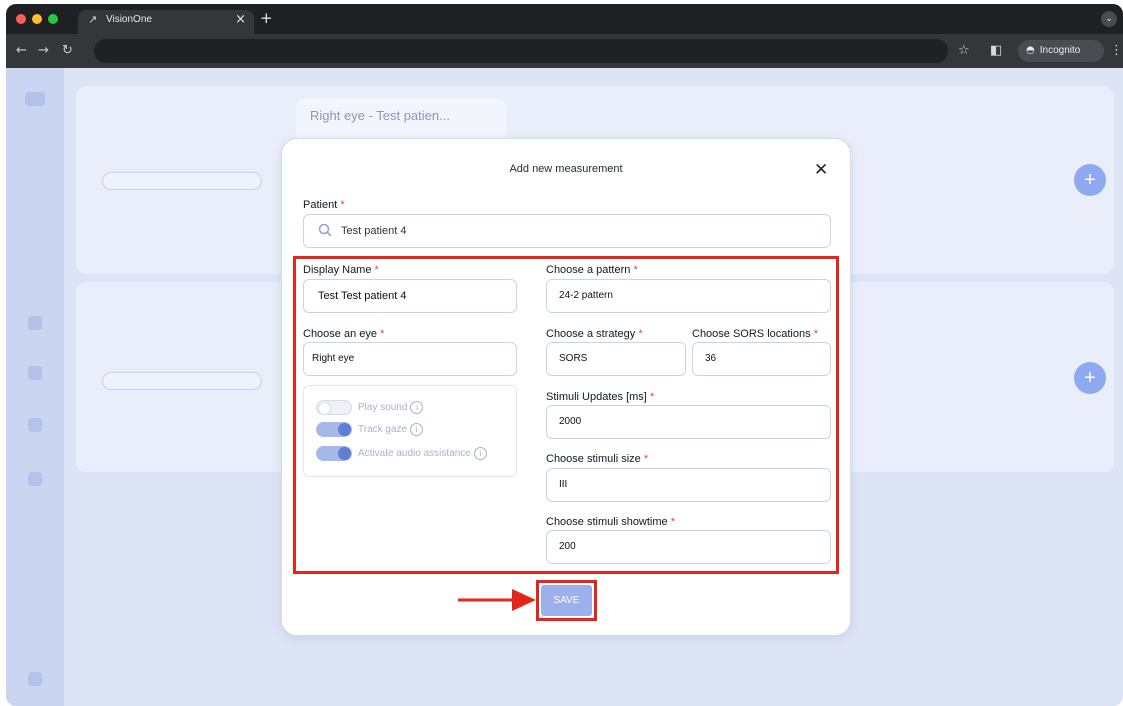 The height and width of the screenshot is (706, 1123). What do you see at coordinates (996, 50) in the screenshot?
I see `side-panel-icon: ◧` at bounding box center [996, 50].